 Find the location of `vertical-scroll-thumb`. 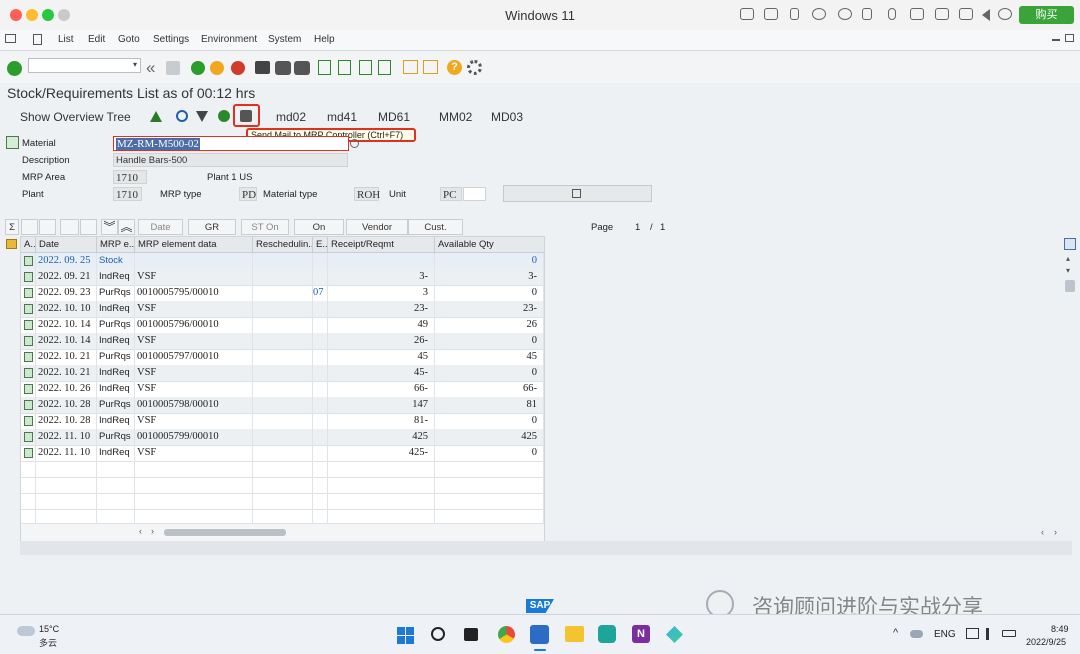

vertical-scroll-thumb is located at coordinates (1070, 286).